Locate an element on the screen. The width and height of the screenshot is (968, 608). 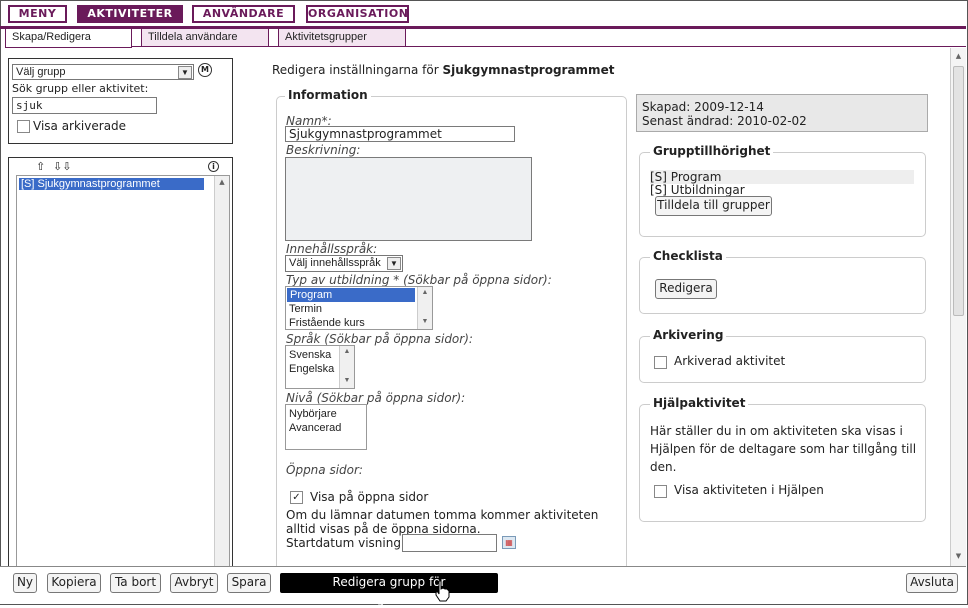
tab-skapa-redigera: Skapa/Redigera is located at coordinates (68, 38).